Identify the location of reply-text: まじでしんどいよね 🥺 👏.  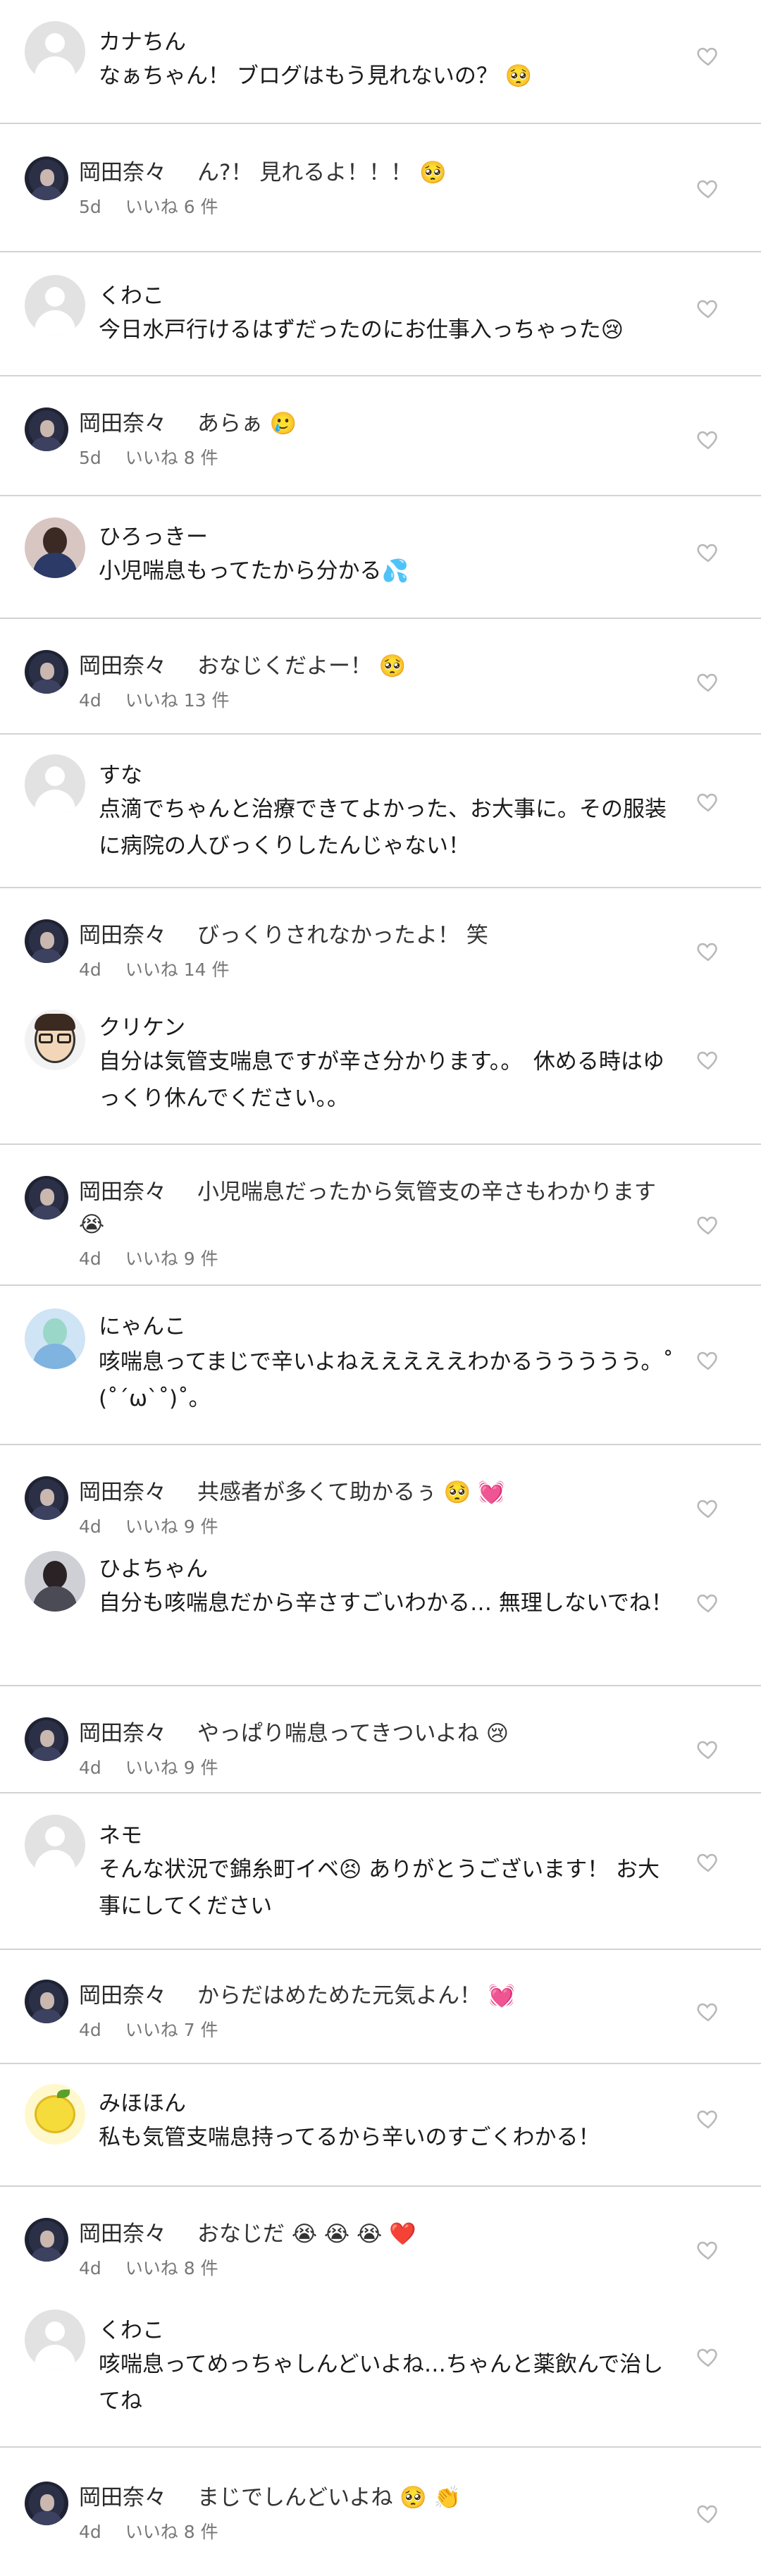
(329, 2497).